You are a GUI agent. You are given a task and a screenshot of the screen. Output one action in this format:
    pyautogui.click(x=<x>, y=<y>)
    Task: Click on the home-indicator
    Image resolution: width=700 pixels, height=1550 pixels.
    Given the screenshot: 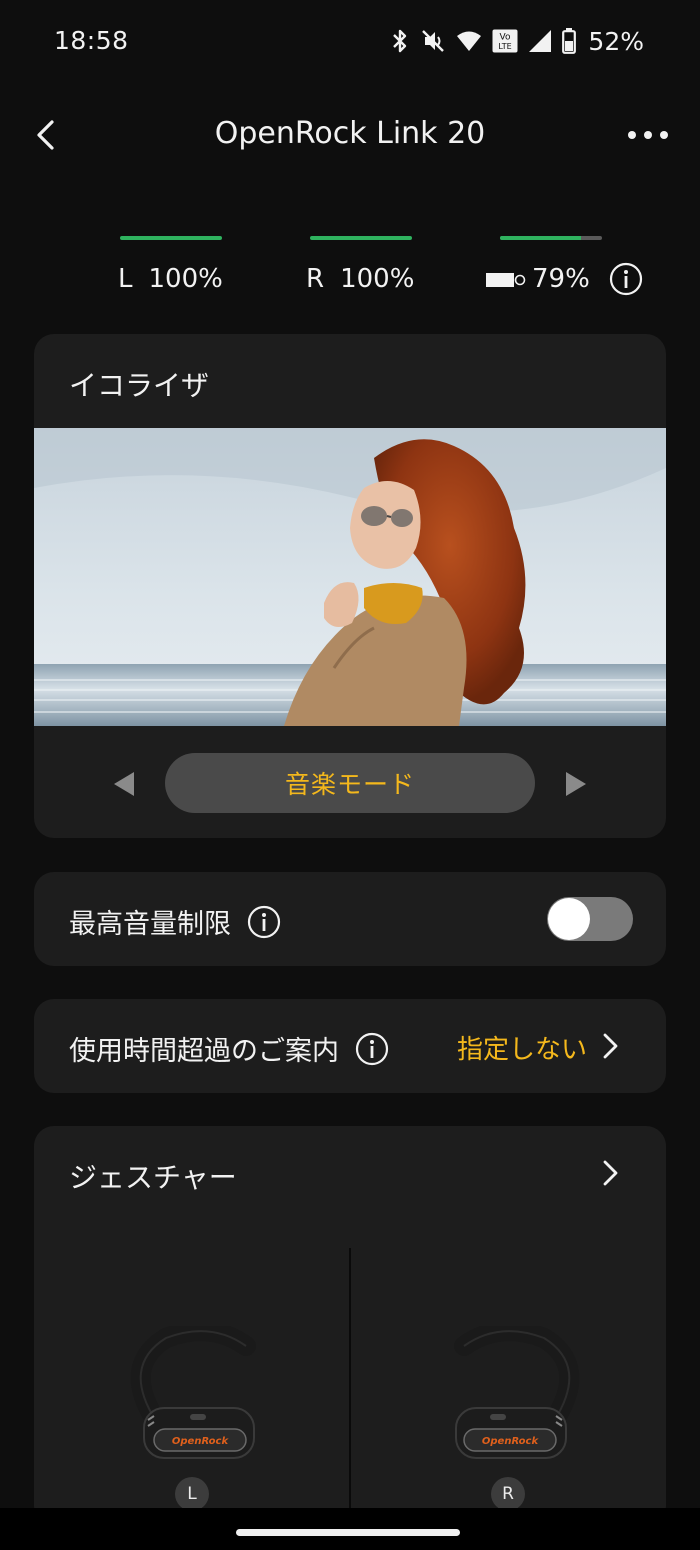 What is the action you would take?
    pyautogui.click(x=348, y=1532)
    